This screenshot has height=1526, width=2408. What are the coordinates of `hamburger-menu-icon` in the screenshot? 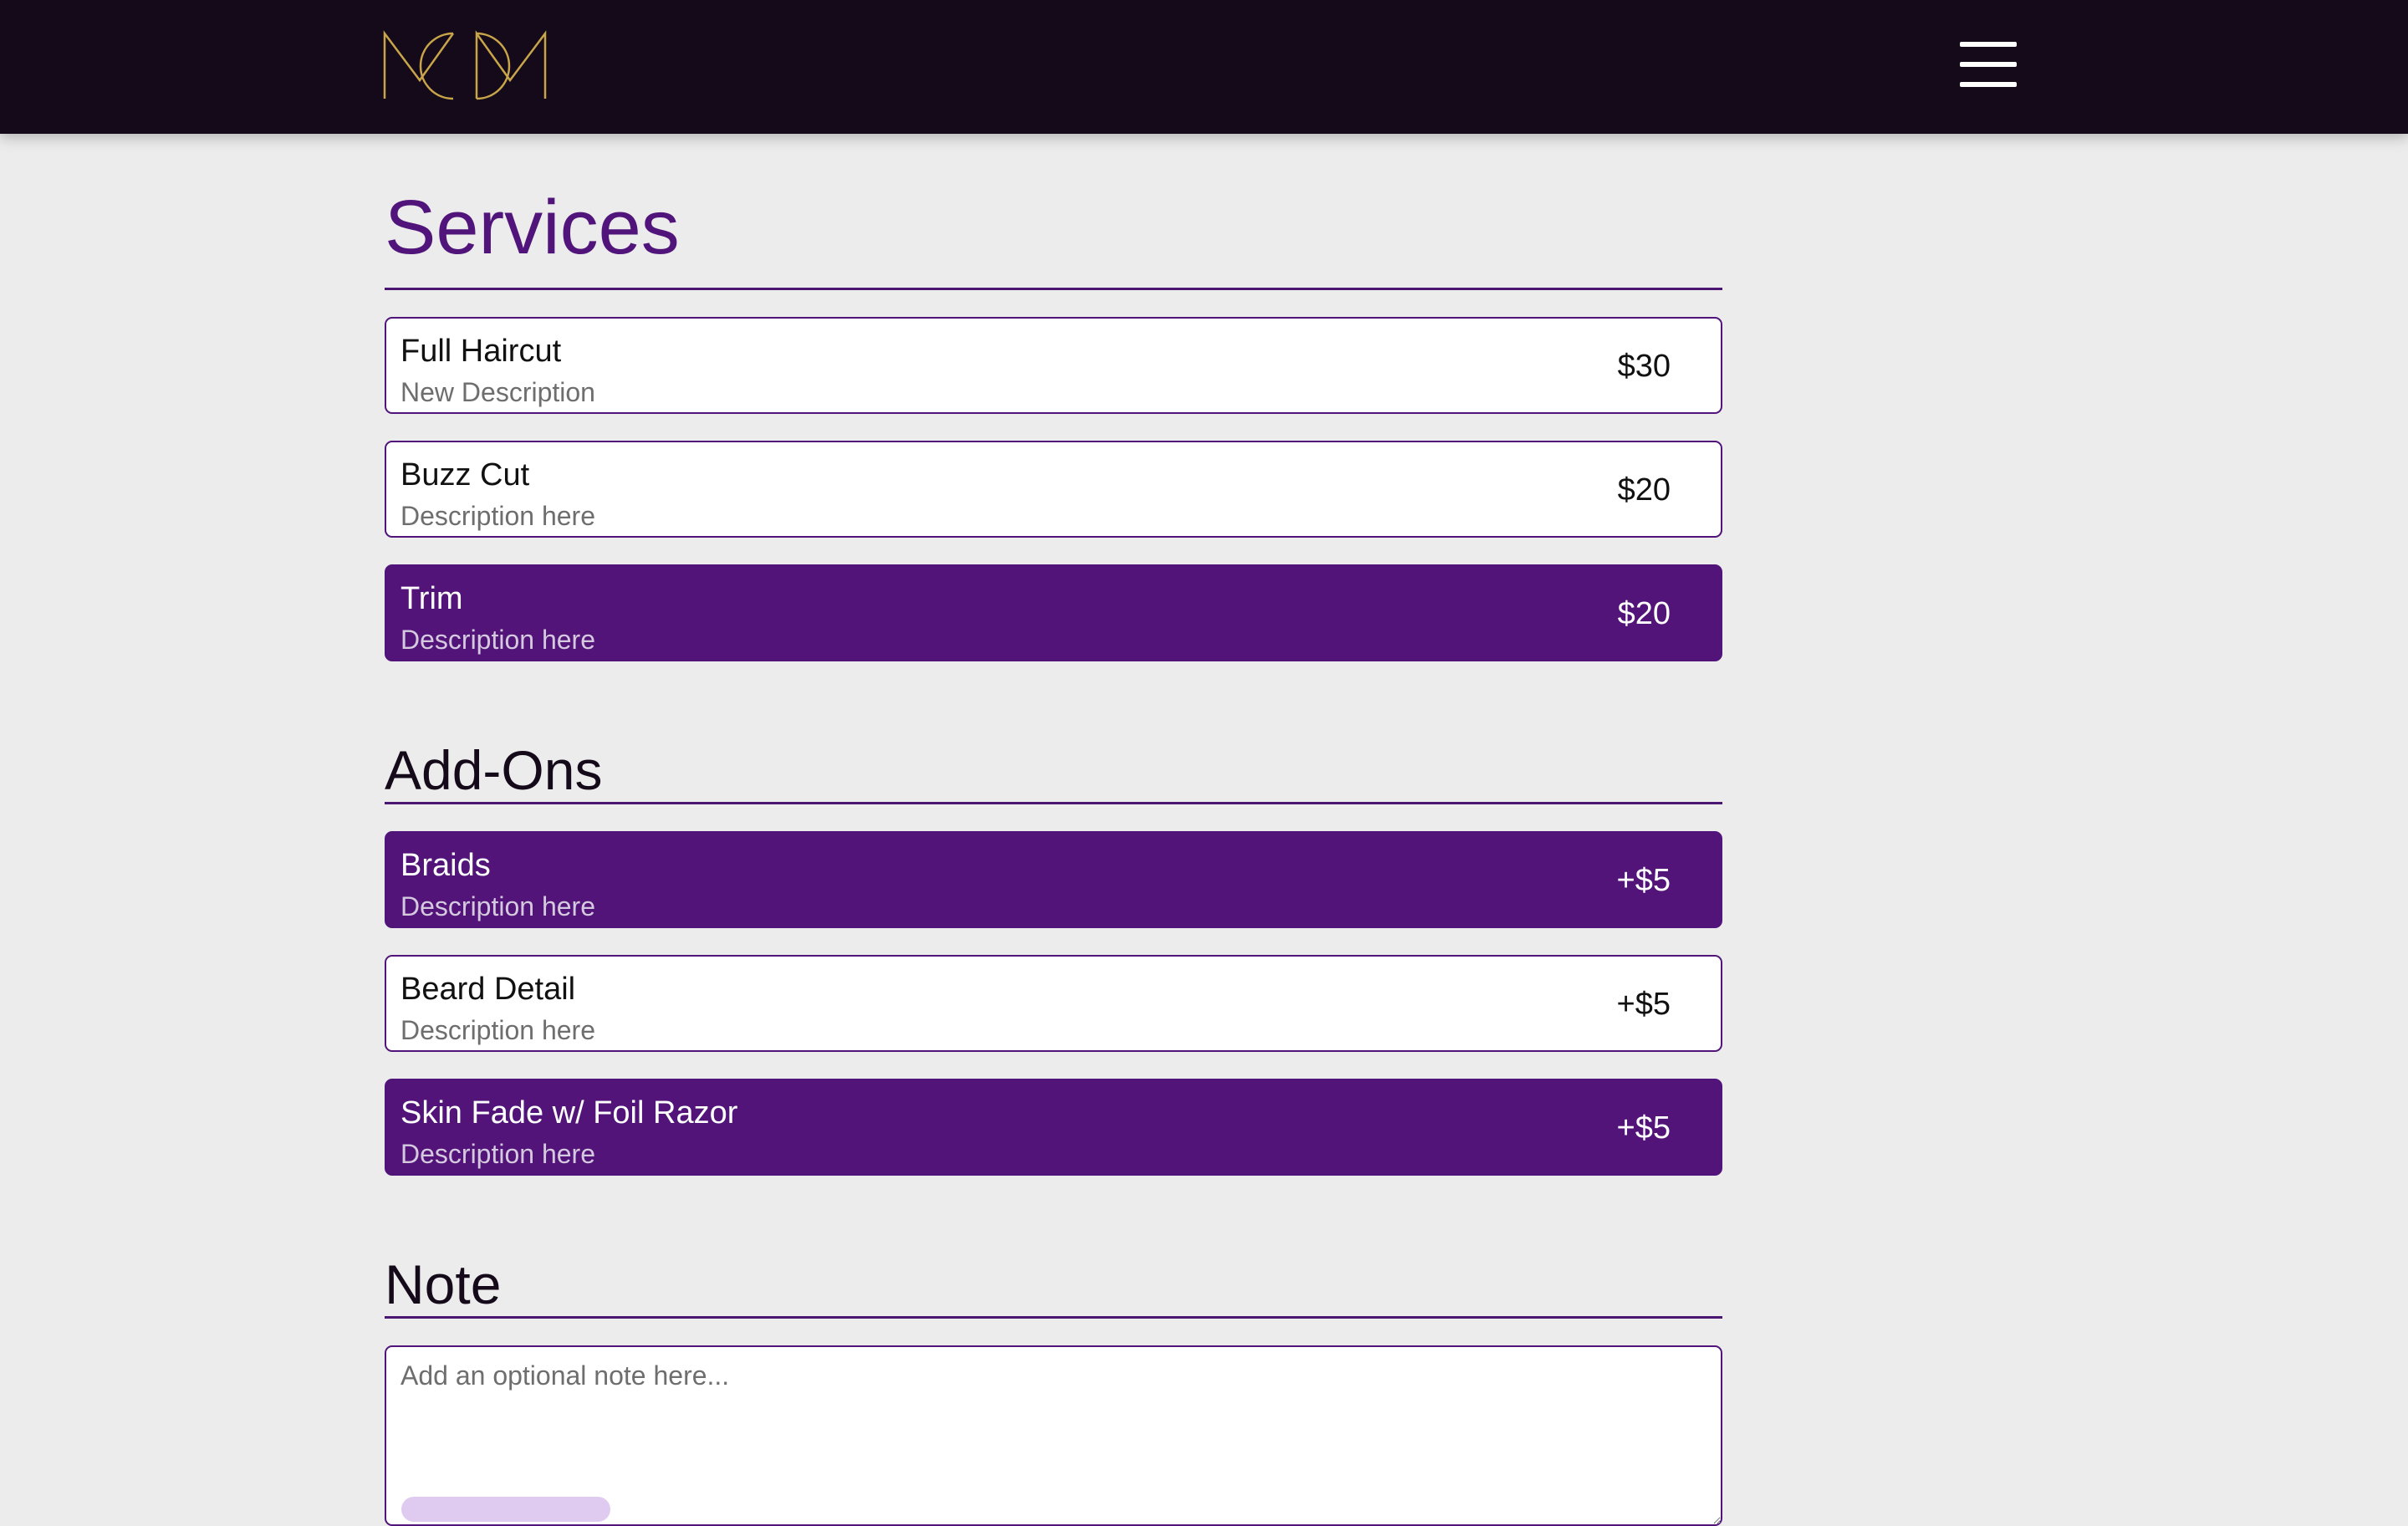 It's located at (1988, 65).